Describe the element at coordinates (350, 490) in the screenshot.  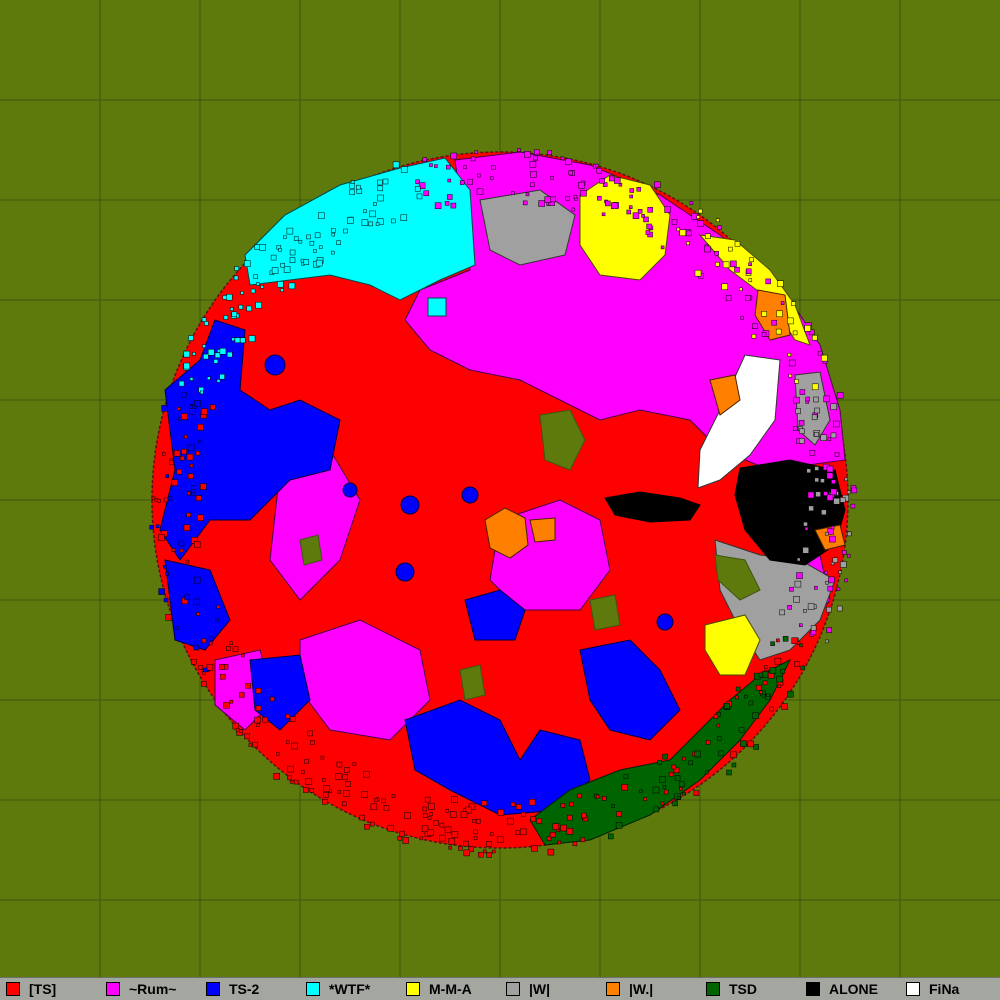
I see `region-ts2-outpost-e` at that location.